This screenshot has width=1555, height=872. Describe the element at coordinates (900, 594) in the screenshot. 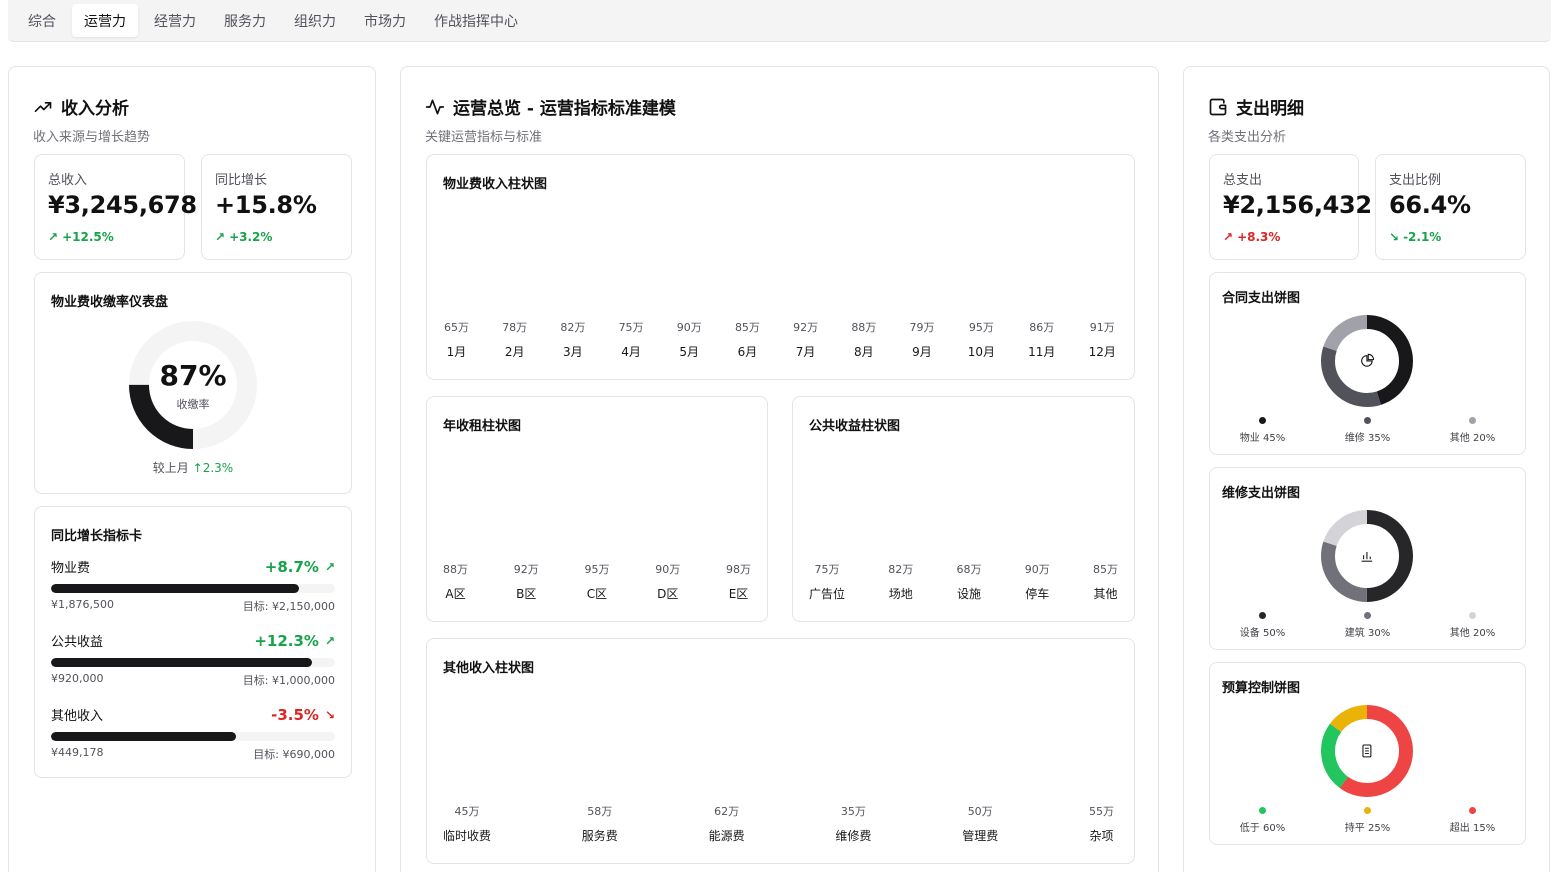

I see `bar-category-label: 场地` at that location.